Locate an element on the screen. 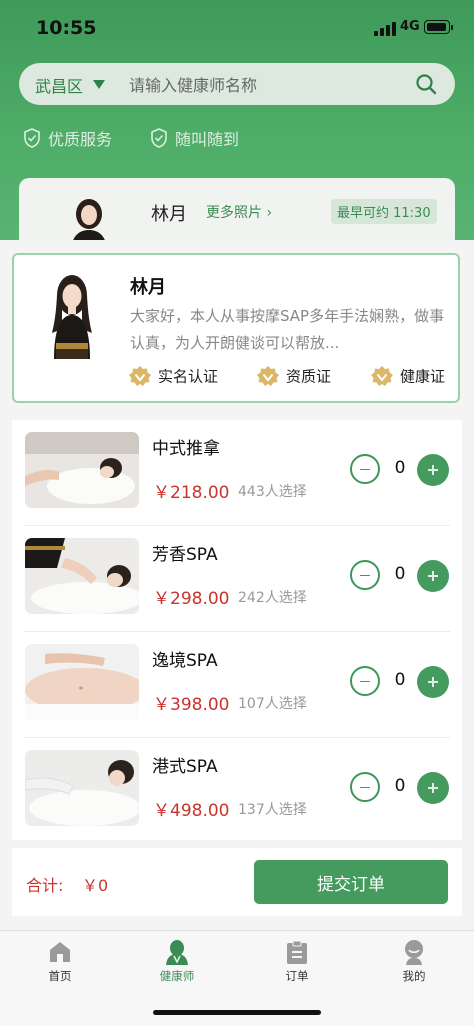 This screenshot has height=1026, width=474. certificate-badges: 实名认证 资质证 健康证 is located at coordinates (293, 378).